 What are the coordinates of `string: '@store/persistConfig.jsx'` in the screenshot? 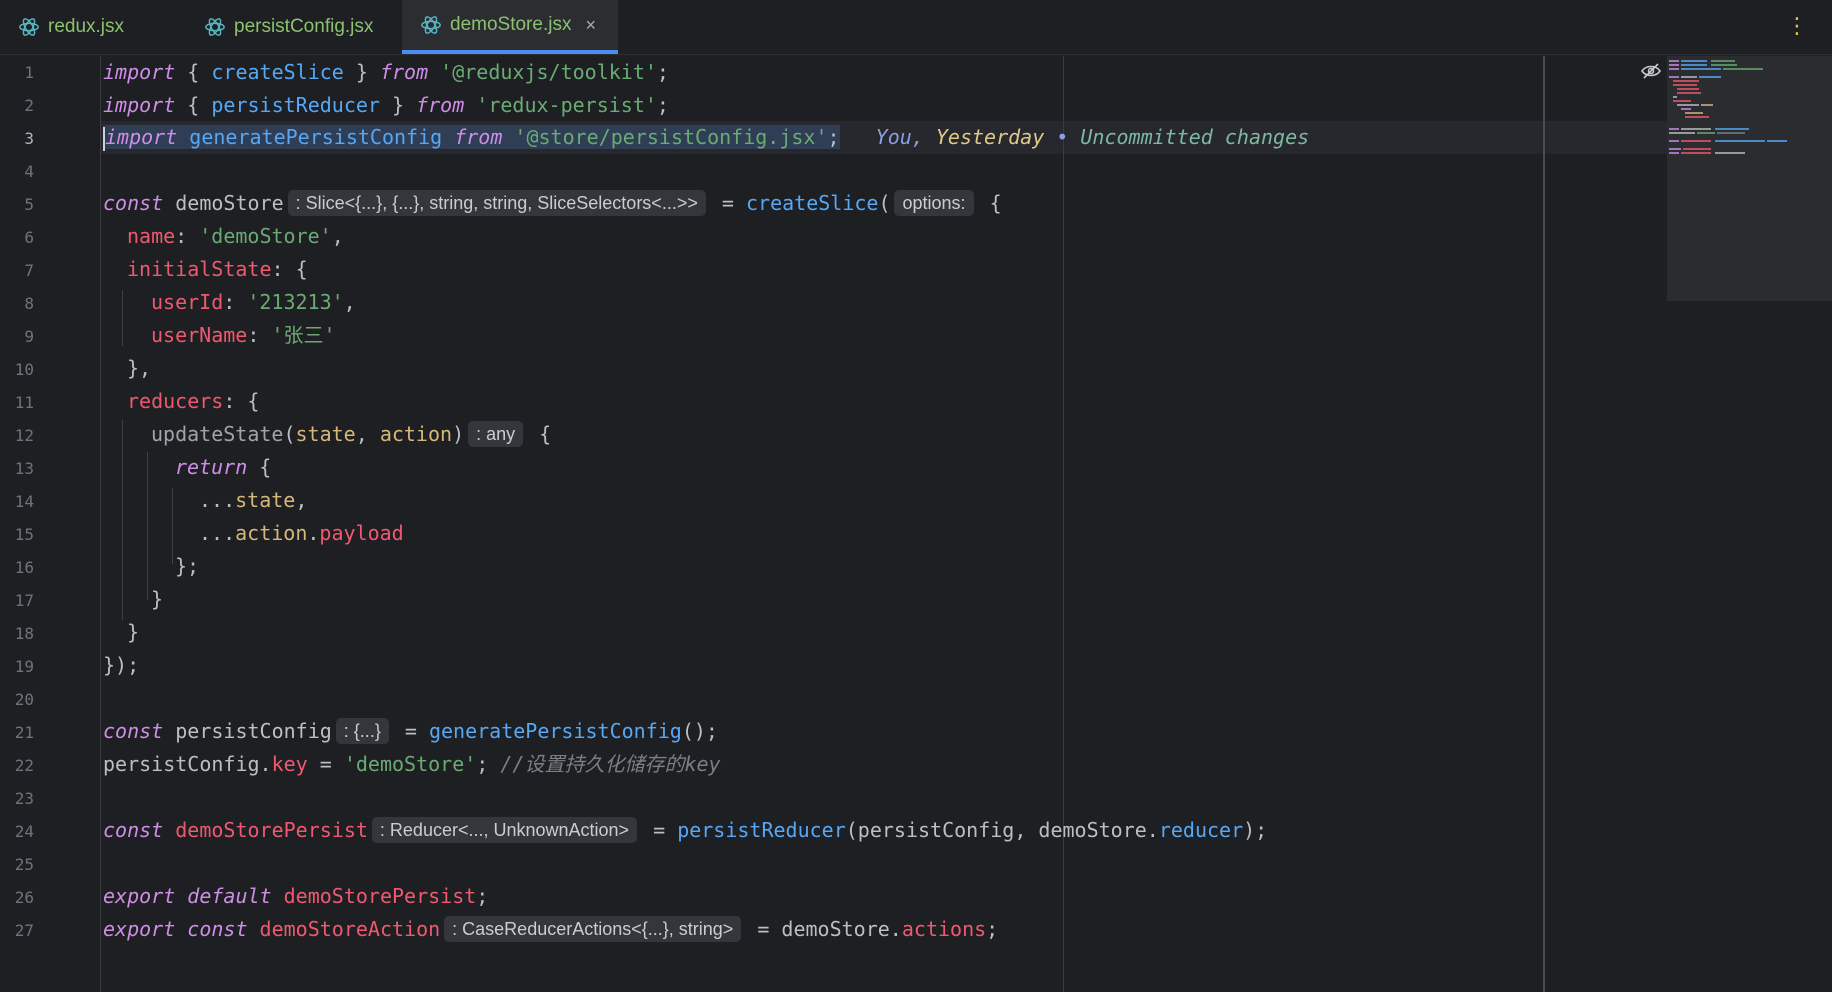 It's located at (665, 137).